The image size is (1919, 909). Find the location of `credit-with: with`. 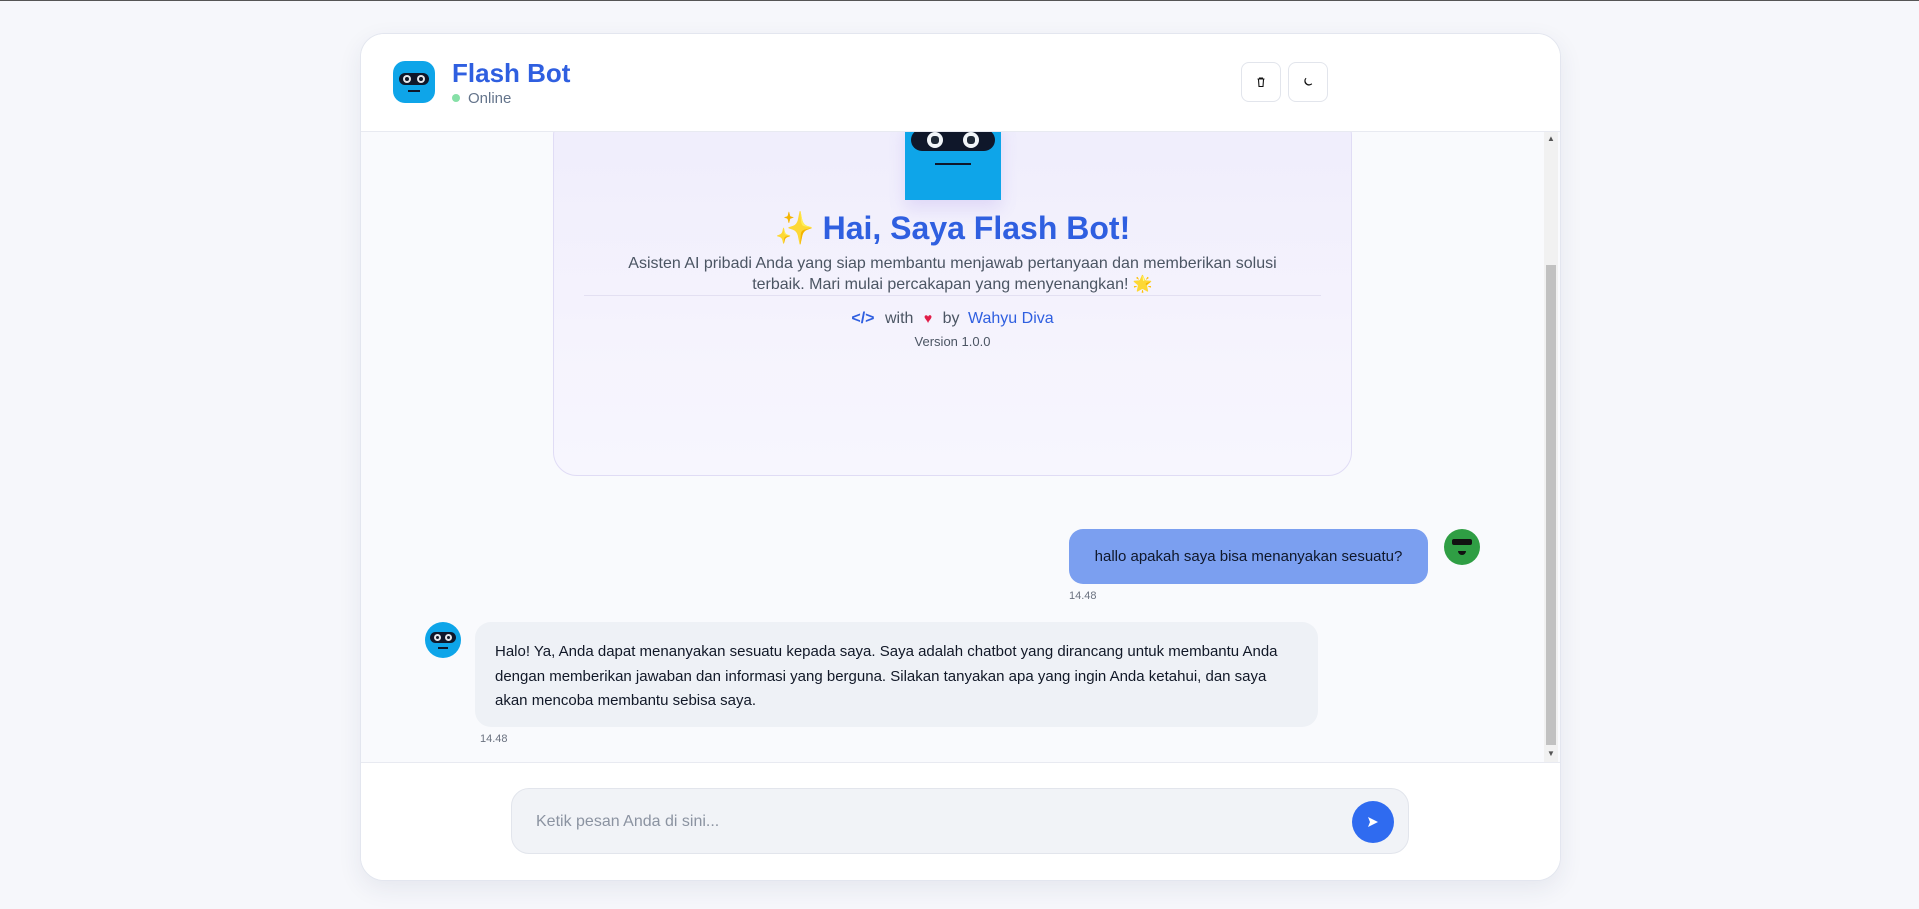

credit-with: with is located at coordinates (899, 318).